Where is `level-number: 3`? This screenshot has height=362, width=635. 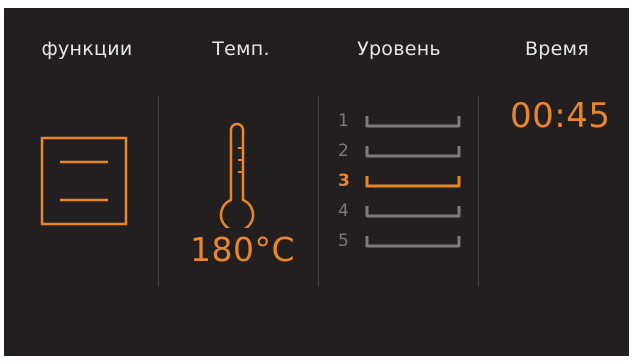
level-number: 3 is located at coordinates (344, 181).